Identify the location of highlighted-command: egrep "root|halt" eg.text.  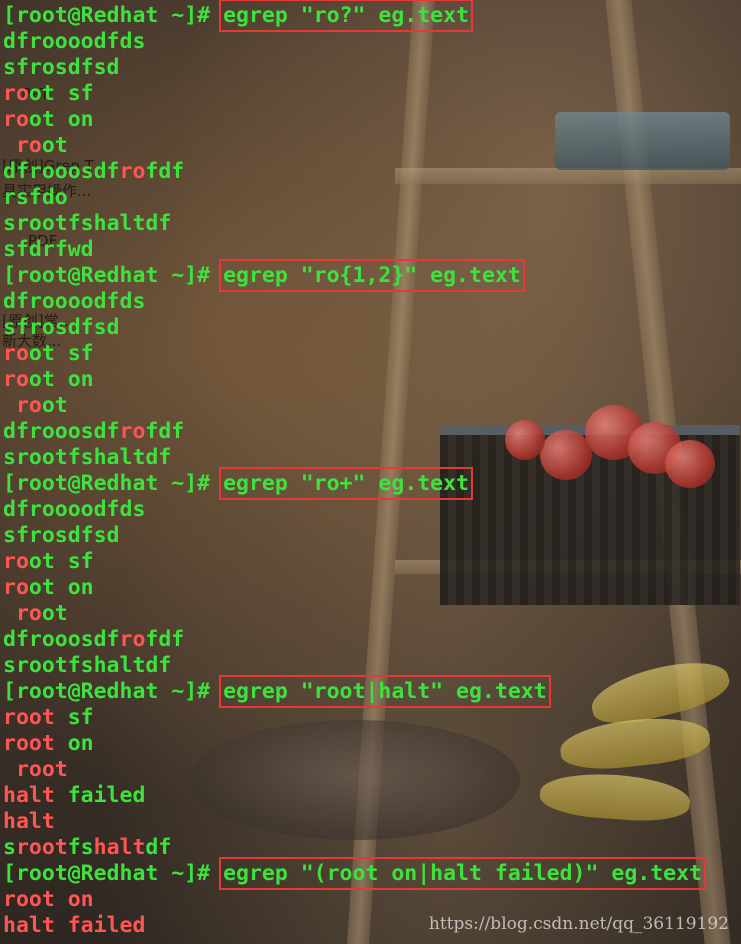
(385, 691).